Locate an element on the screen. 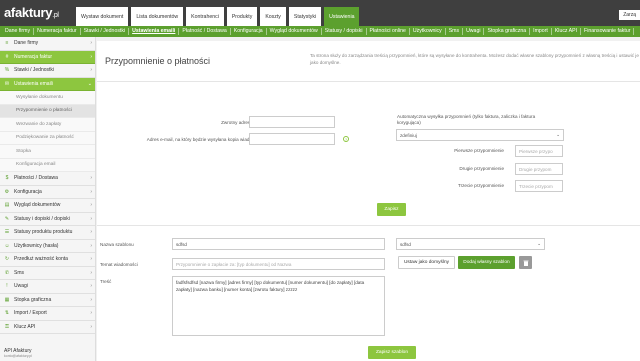 This screenshot has width=640, height=361. help-icon: ? is located at coordinates (346, 139).